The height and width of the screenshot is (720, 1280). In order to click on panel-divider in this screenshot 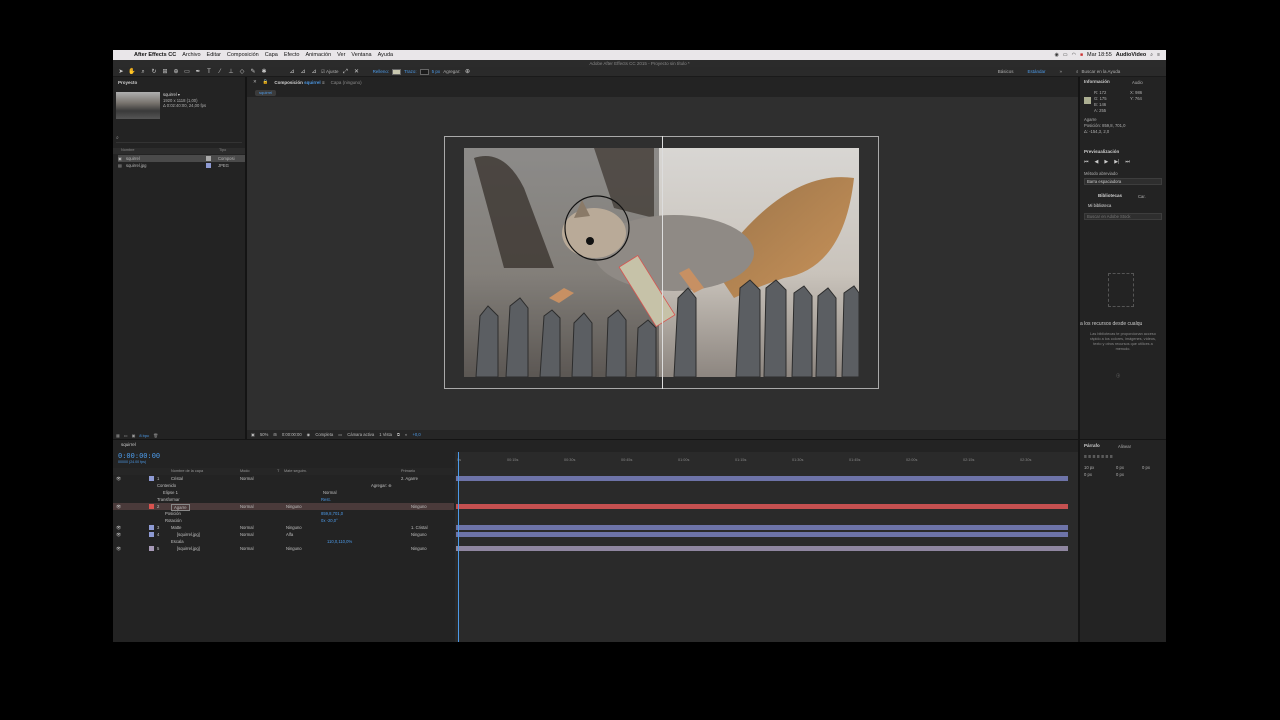, I will do `click(1079, 359)`.